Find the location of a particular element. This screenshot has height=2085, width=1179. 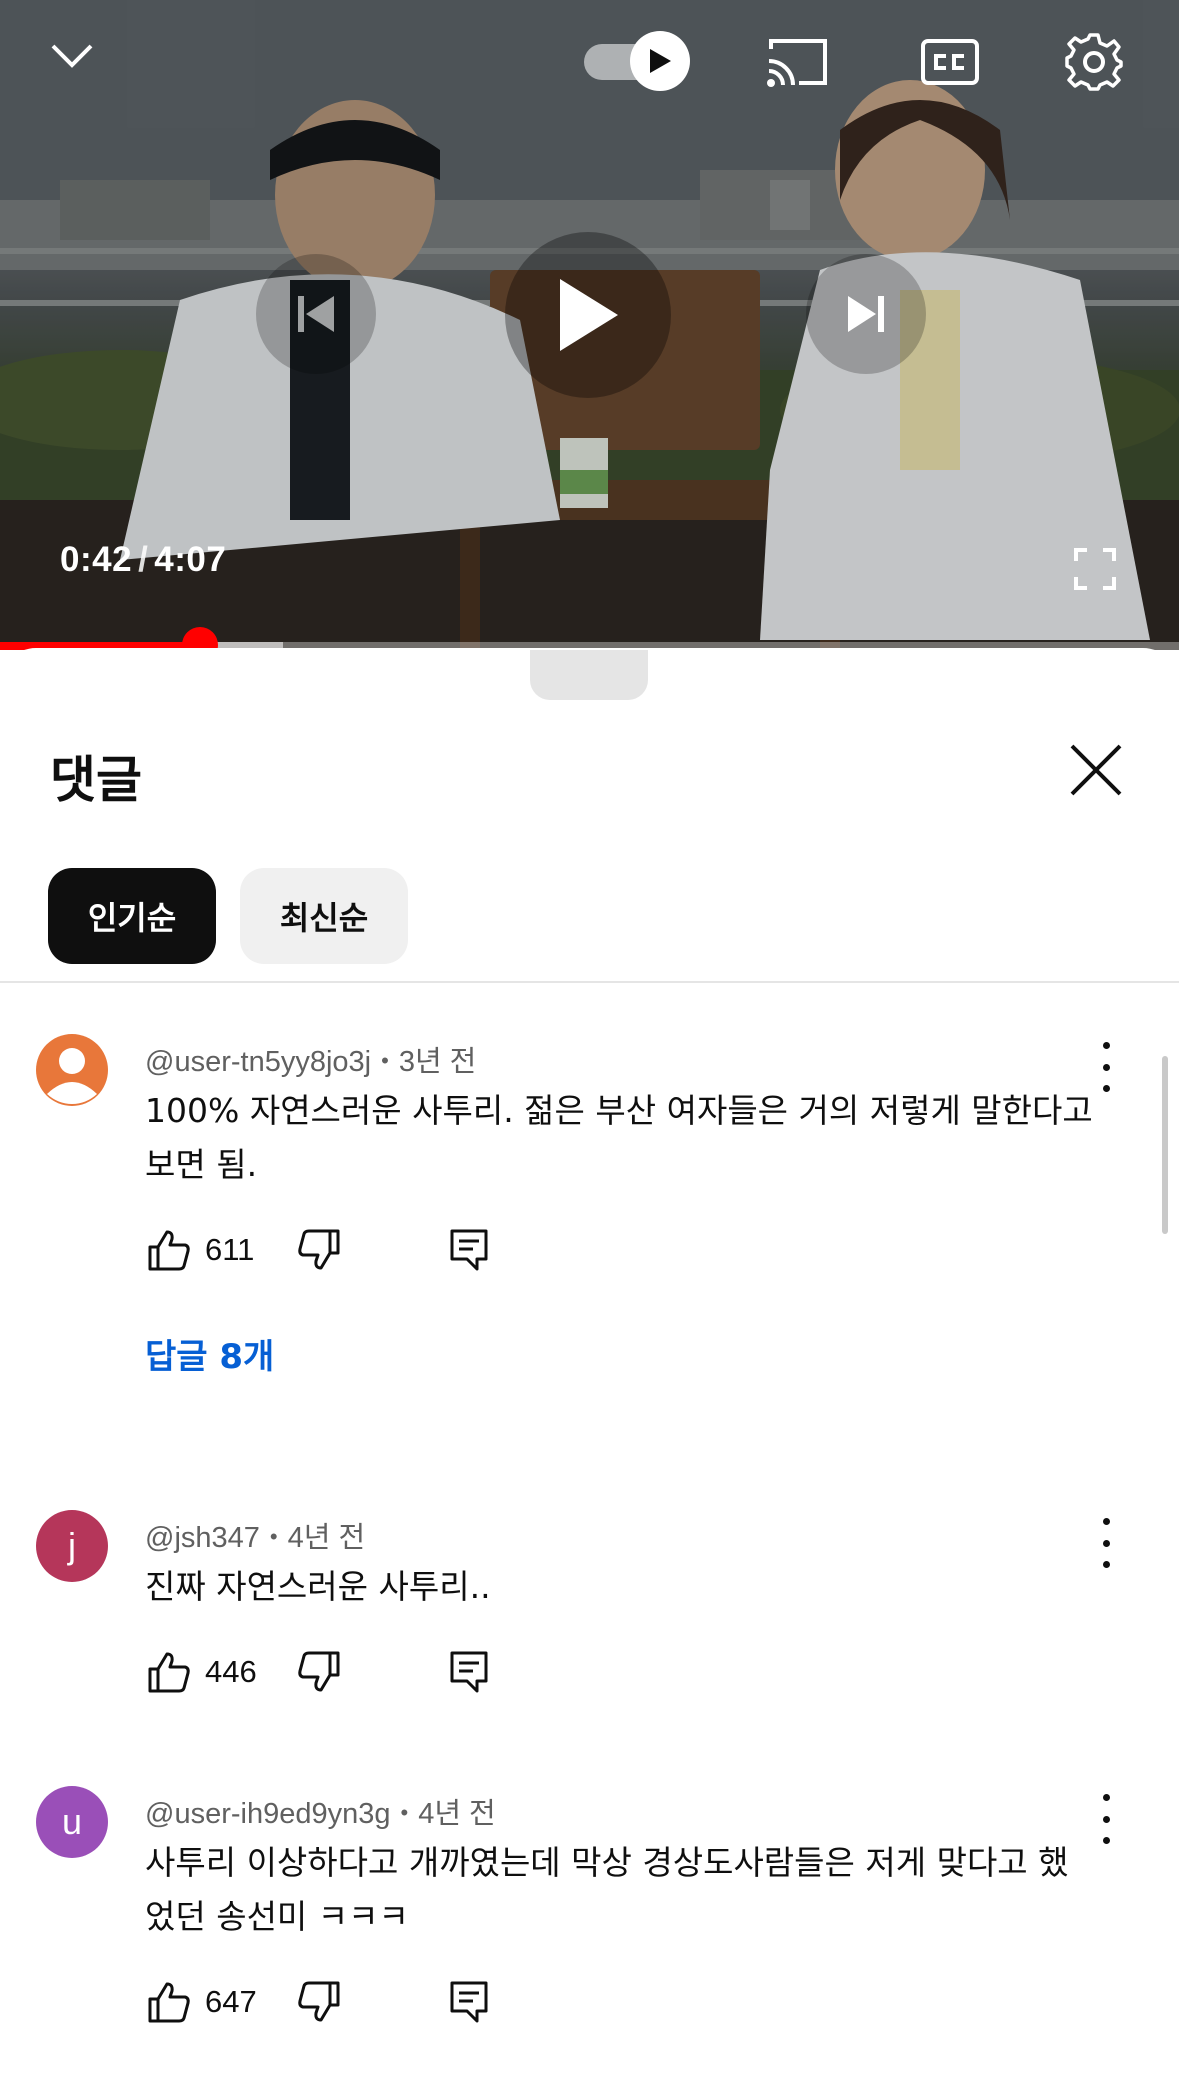

comment-actions: 446 is located at coordinates (319, 1672).